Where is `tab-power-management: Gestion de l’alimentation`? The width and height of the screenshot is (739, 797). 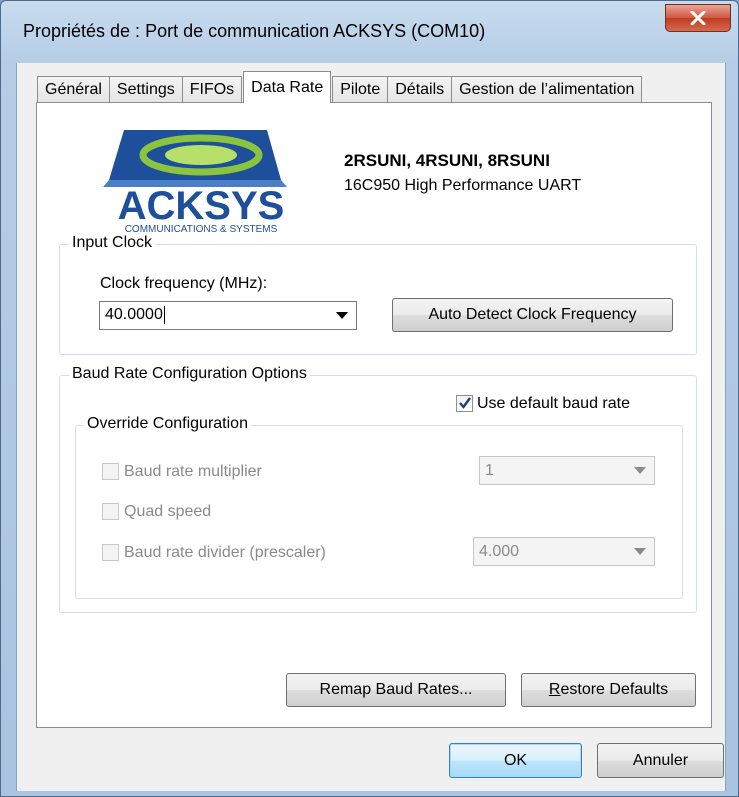
tab-power-management: Gestion de l’alimentation is located at coordinates (547, 89).